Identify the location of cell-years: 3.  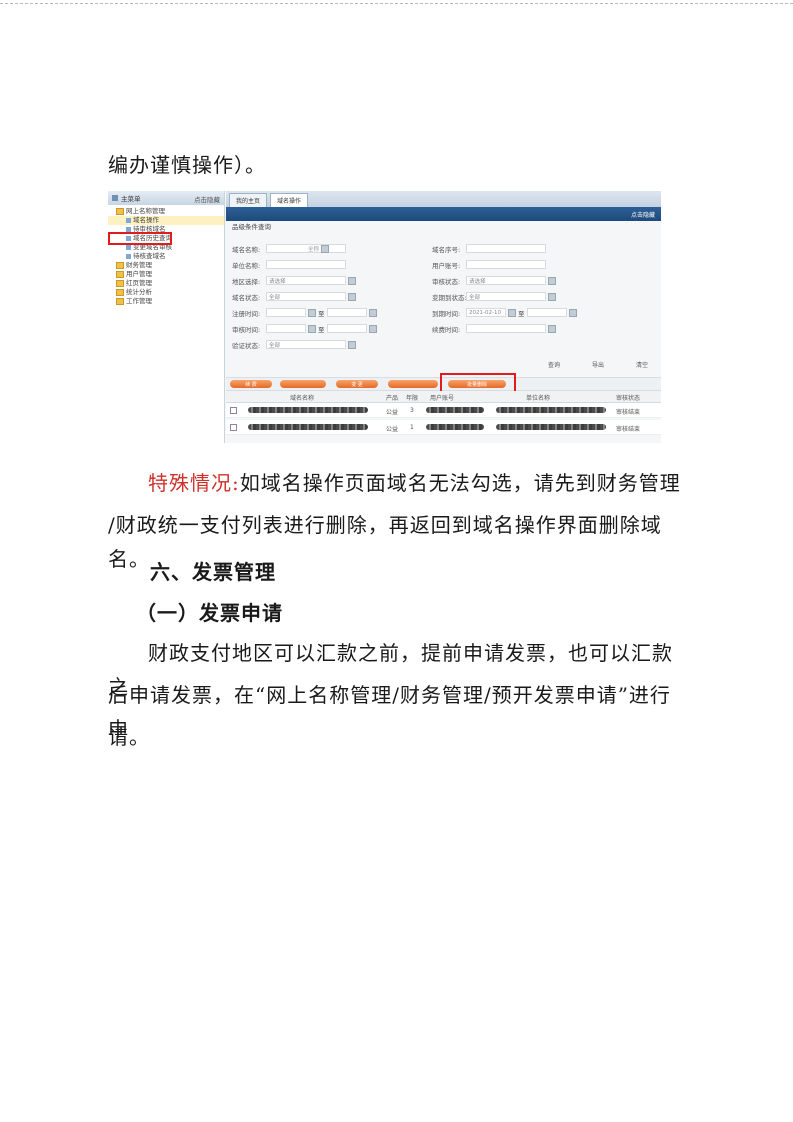
(412, 410).